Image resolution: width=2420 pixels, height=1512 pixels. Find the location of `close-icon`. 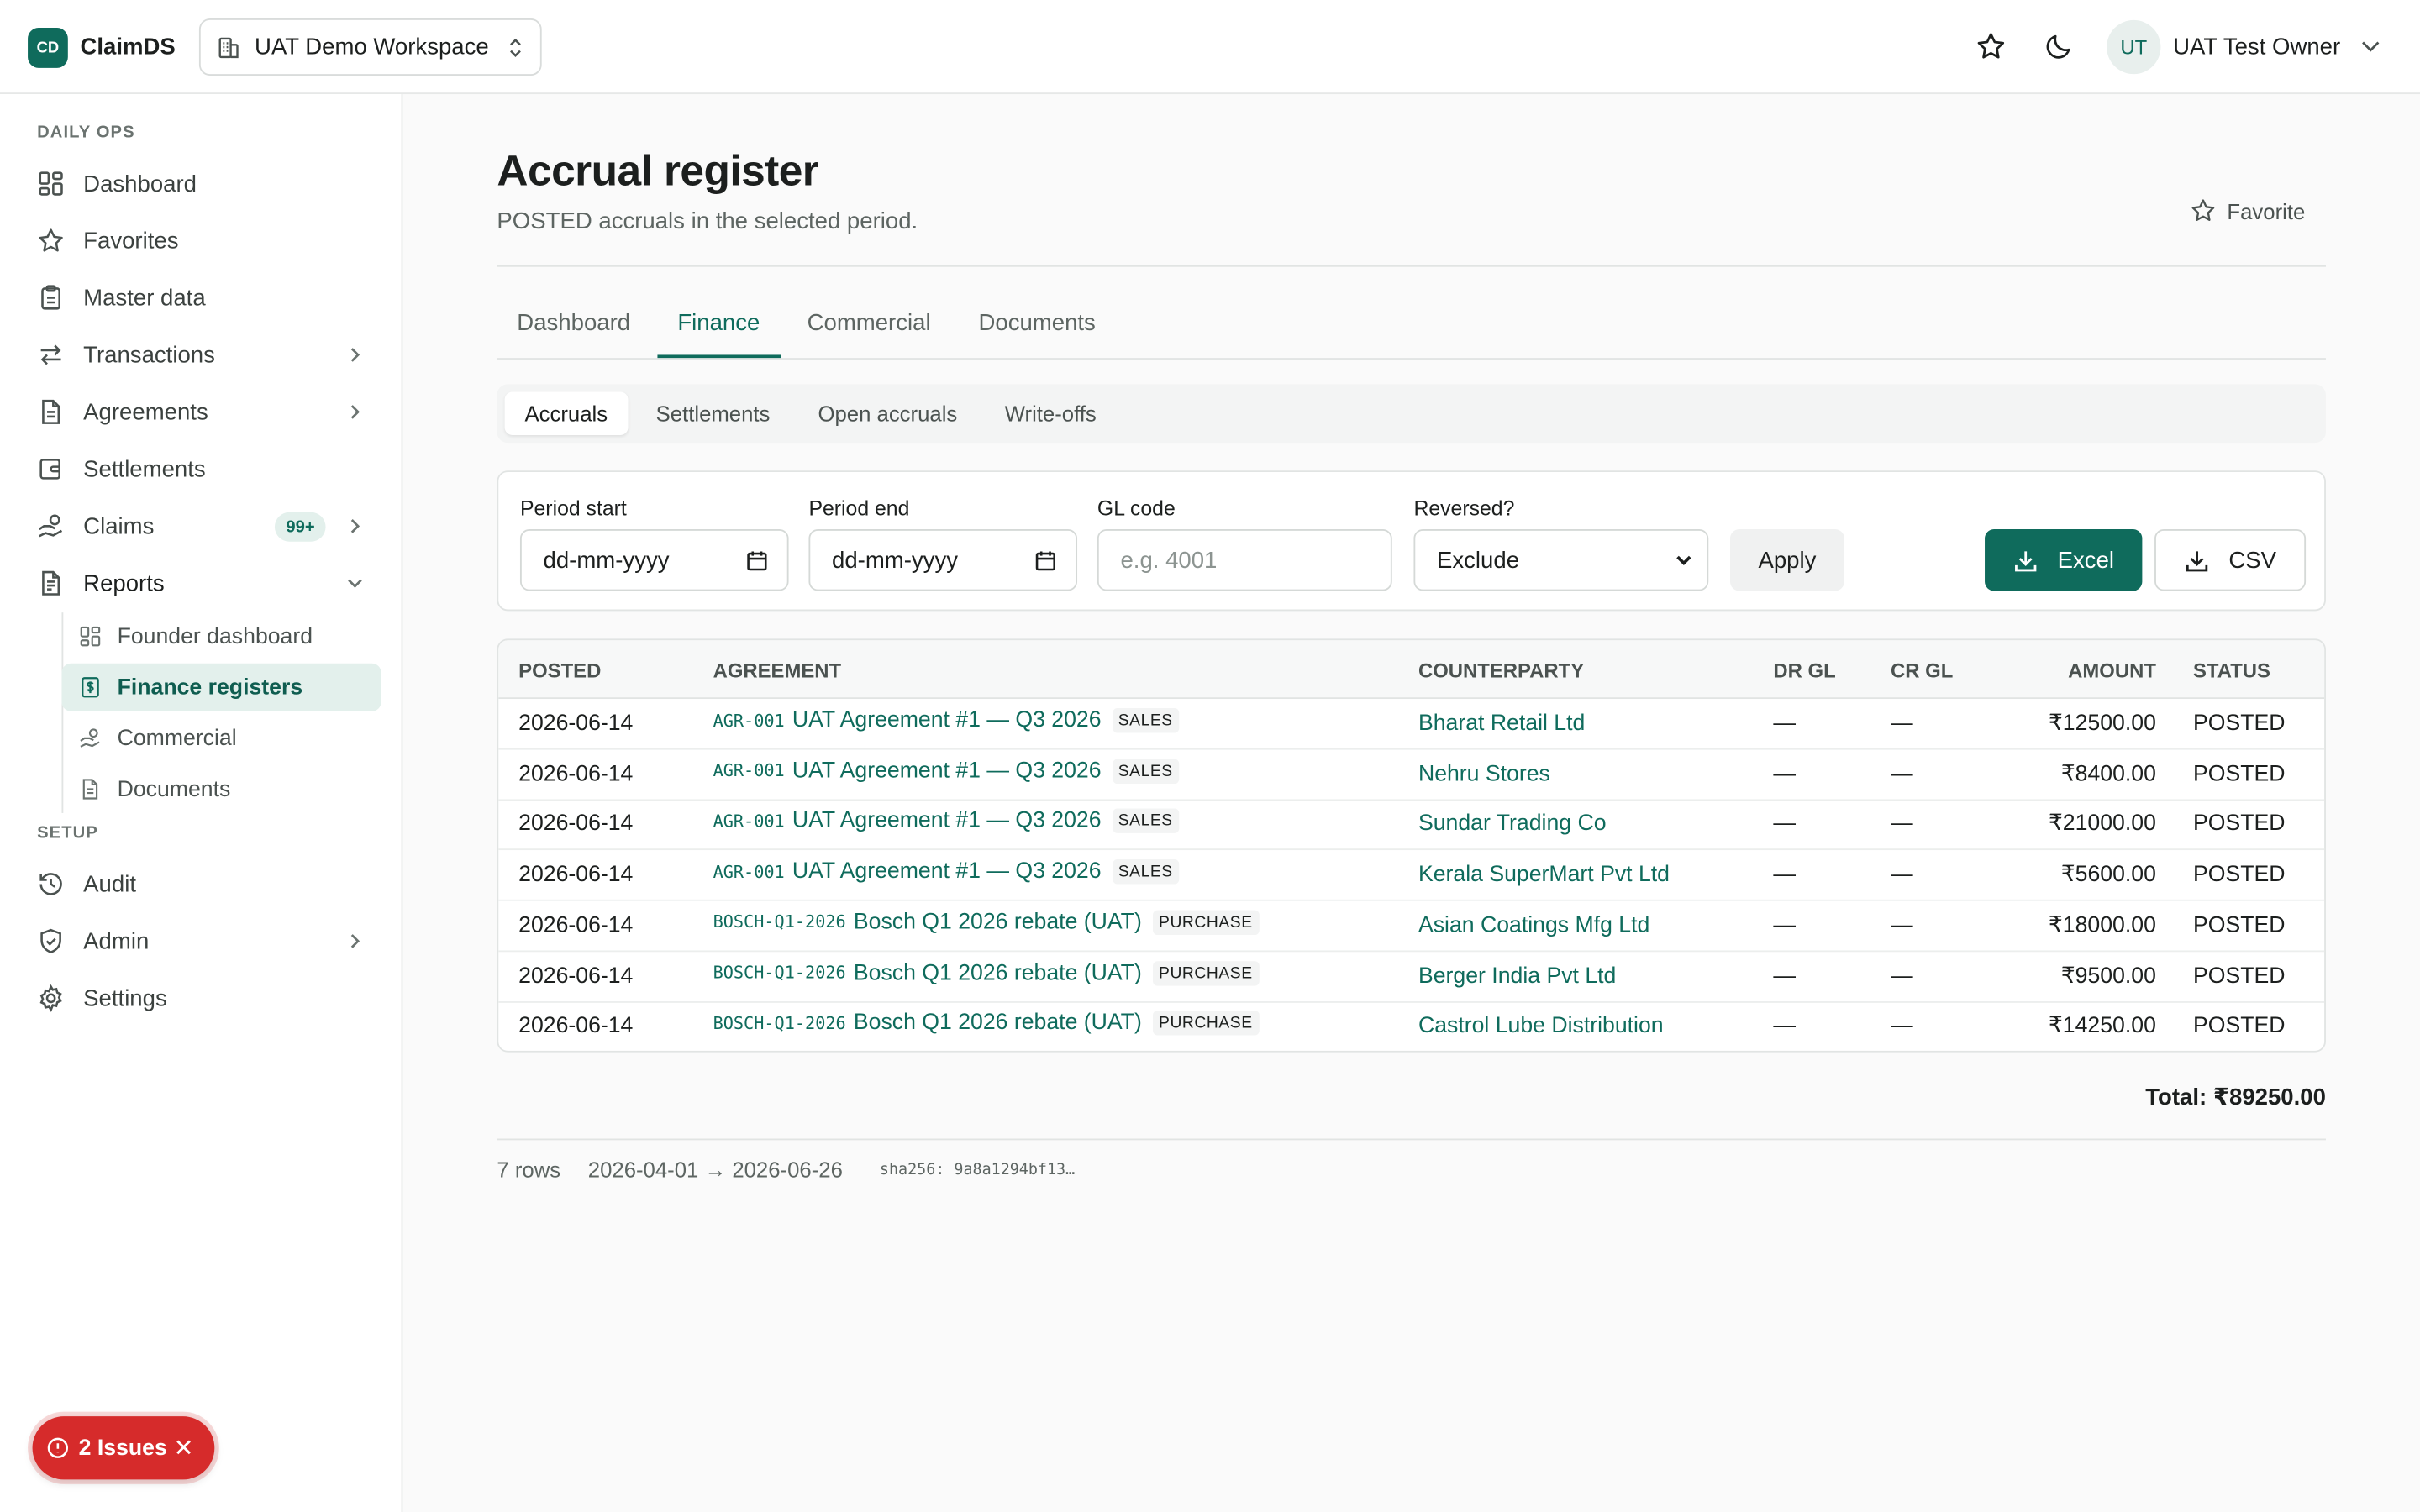

close-icon is located at coordinates (184, 1447).